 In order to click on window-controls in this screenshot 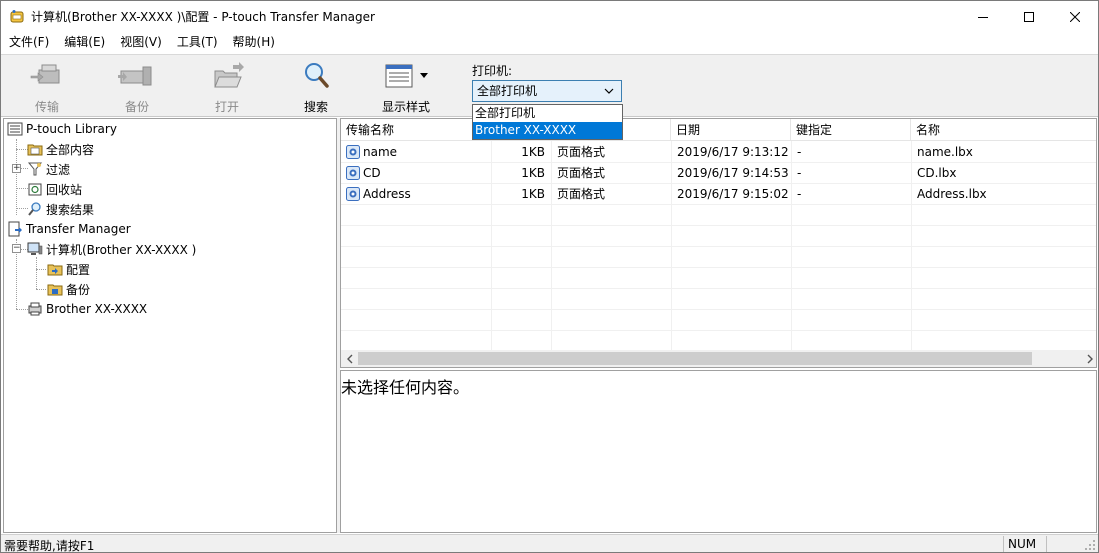, I will do `click(1029, 16)`.